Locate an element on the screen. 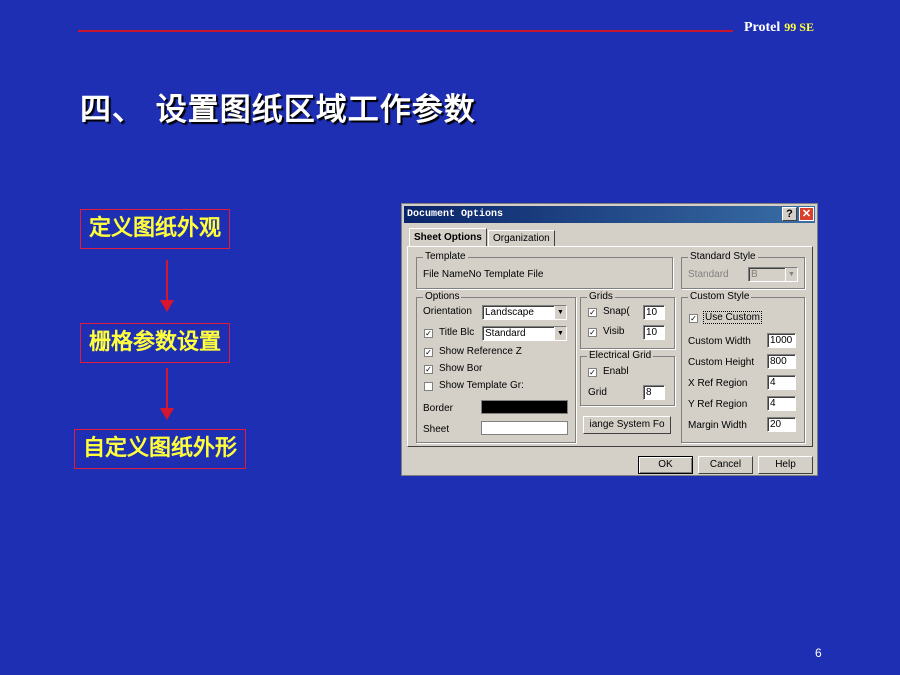 The image size is (900, 675). electrical-grid-group: Electrical Grid ✓ Enabl Grid 8 is located at coordinates (627, 378).